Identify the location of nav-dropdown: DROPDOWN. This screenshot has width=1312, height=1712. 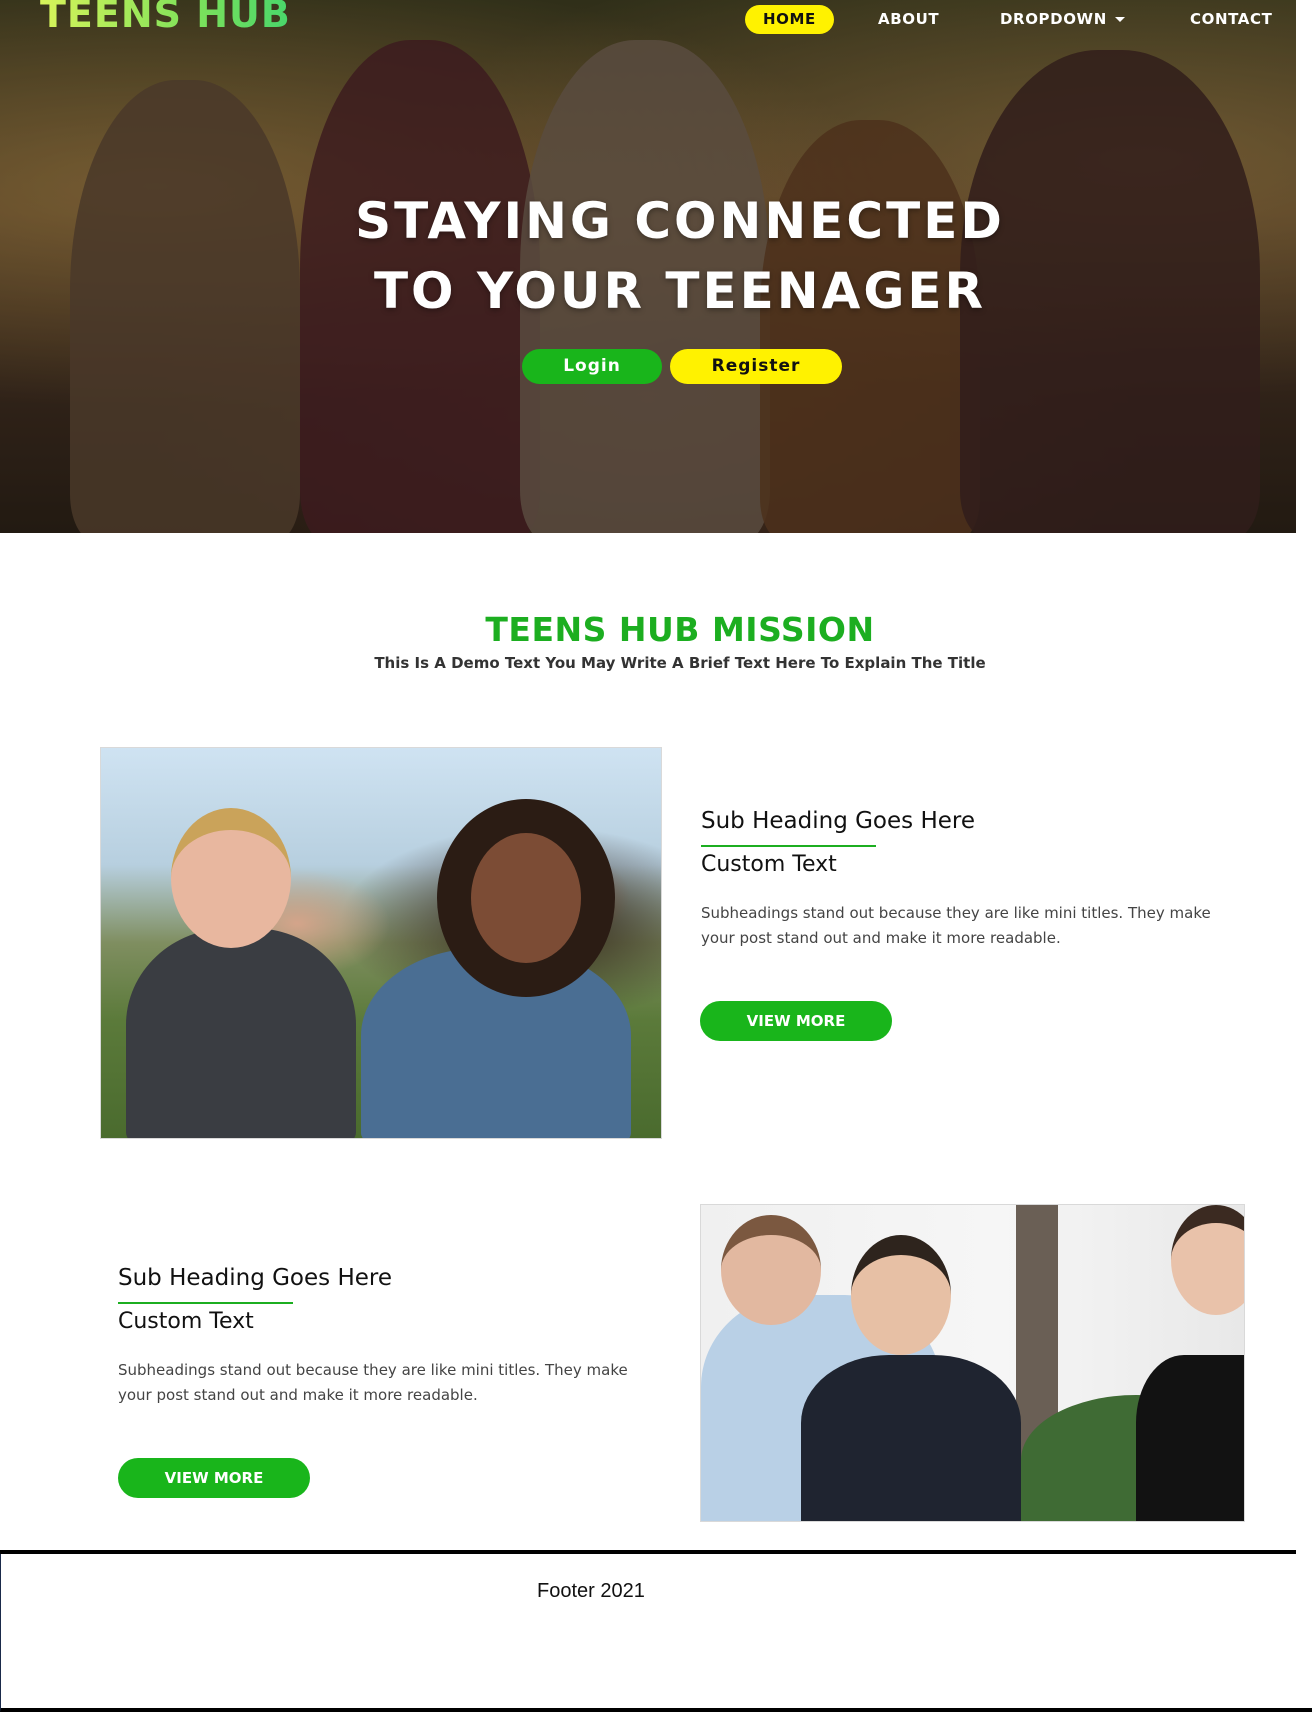
(1062, 19).